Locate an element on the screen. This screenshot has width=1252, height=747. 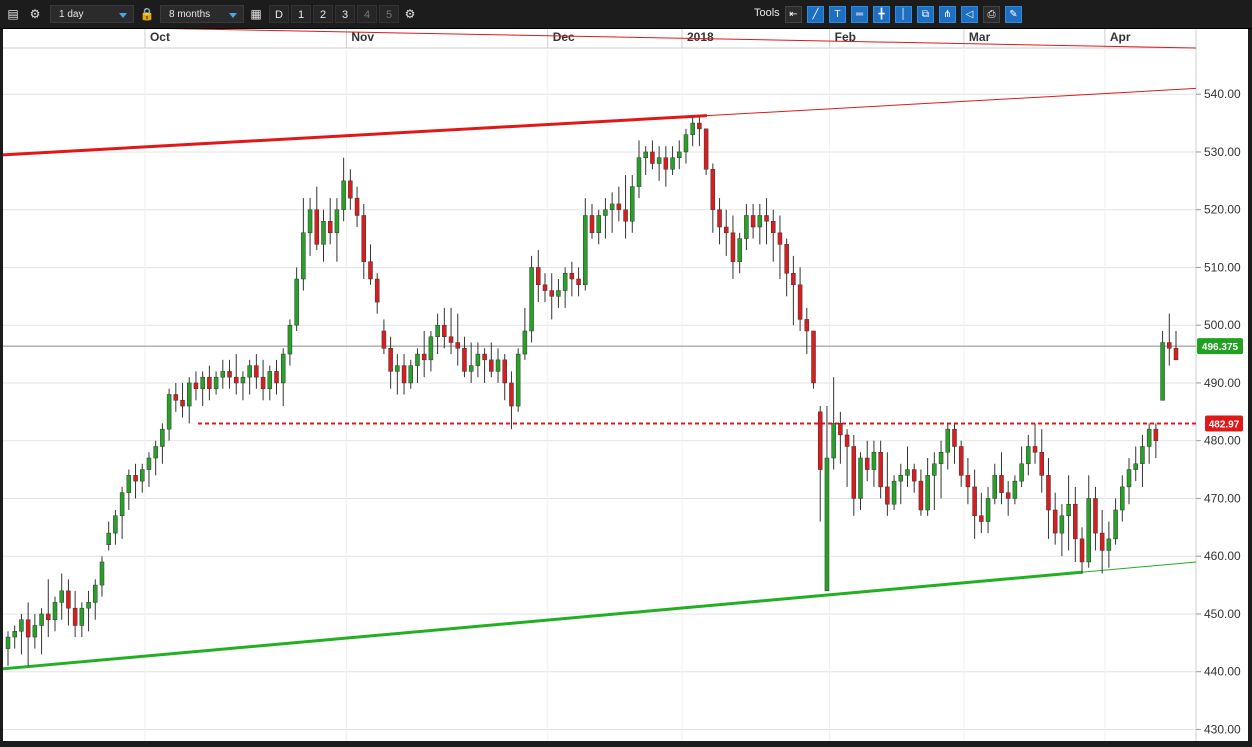
y-tick-label: 460.00 is located at coordinates (1222, 556).